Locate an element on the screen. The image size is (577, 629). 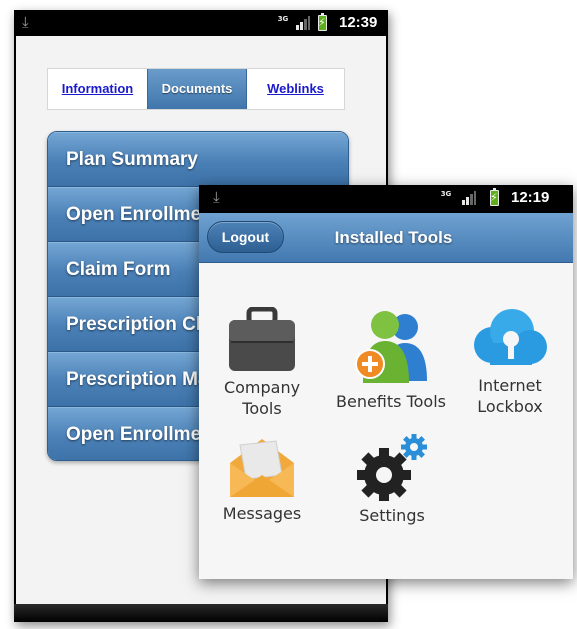
tool-internet-lockbox: Internet Lockbox is located at coordinates (510, 362).